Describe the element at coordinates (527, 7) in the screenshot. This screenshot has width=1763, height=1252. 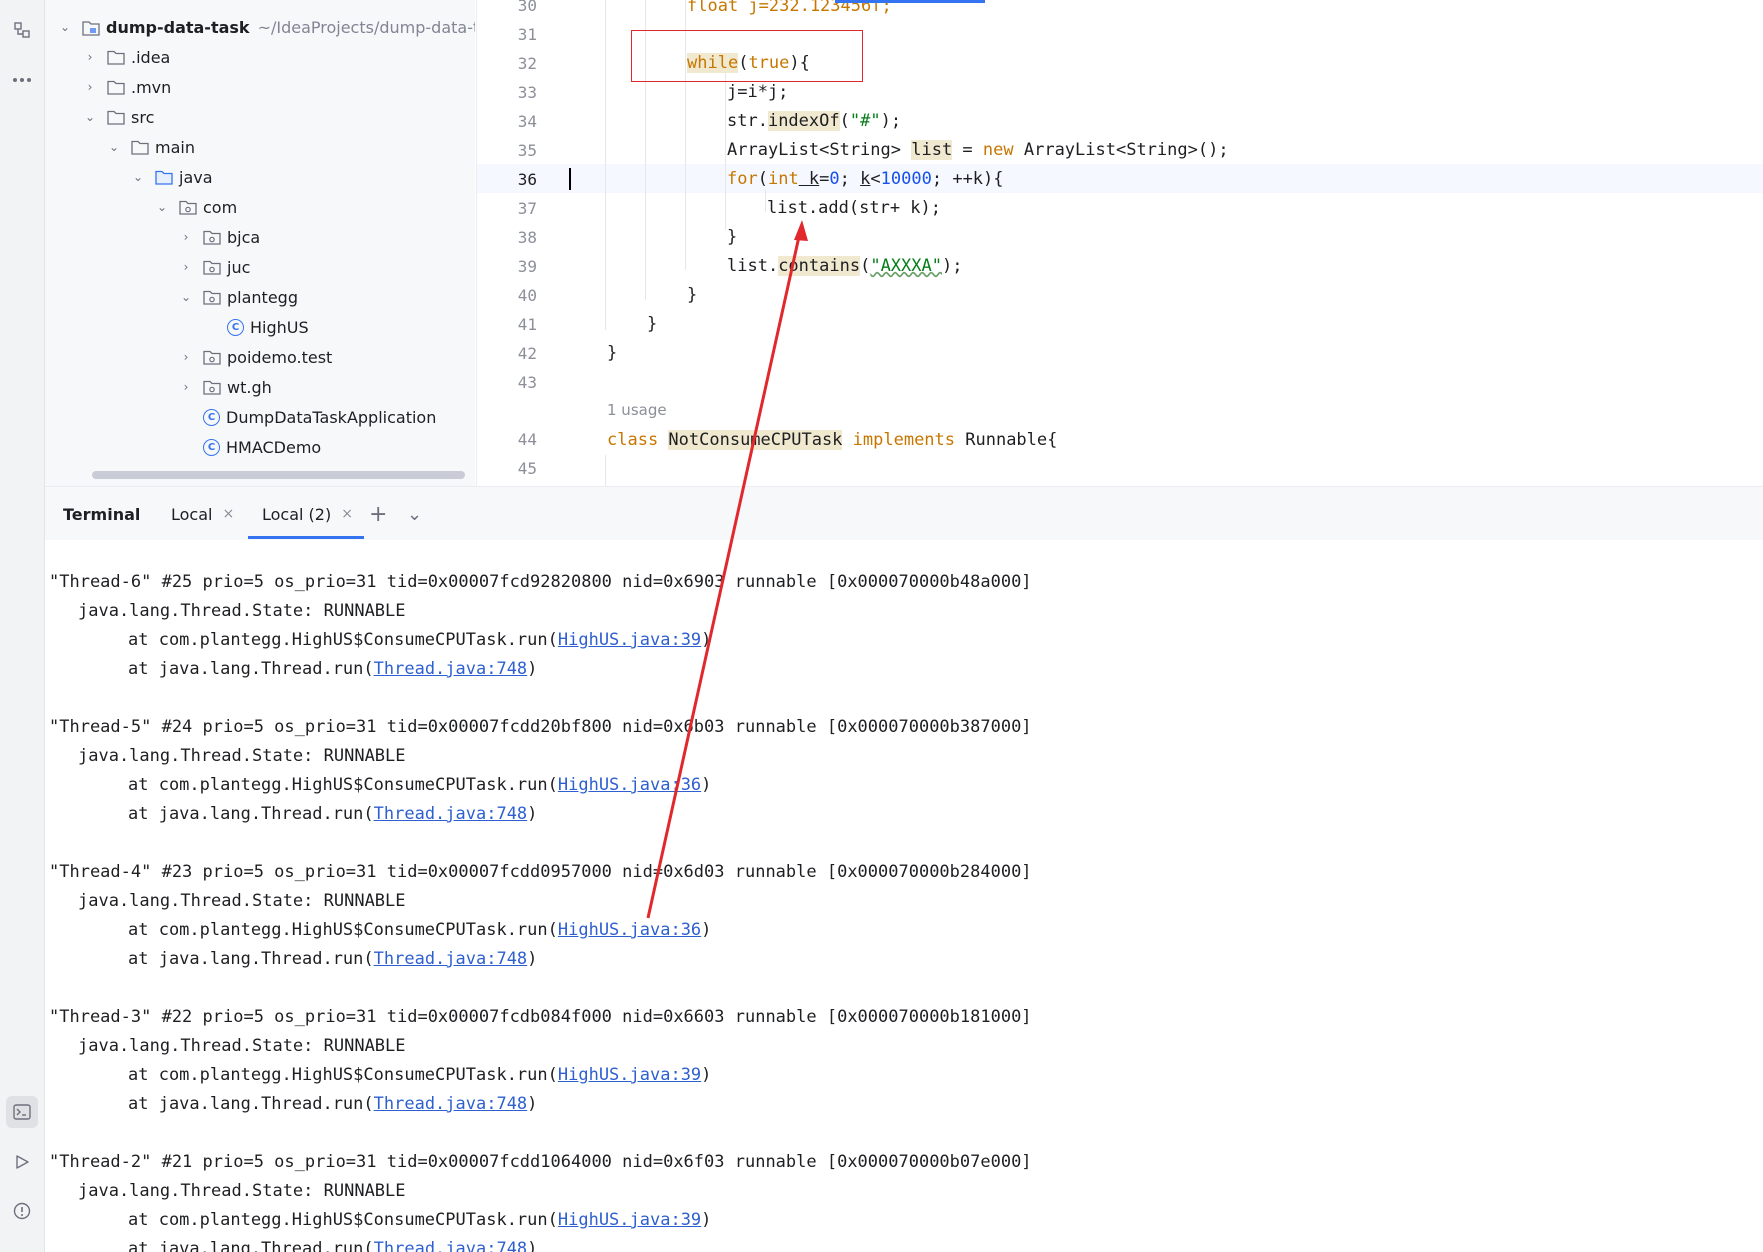
I see `line-number: 30` at that location.